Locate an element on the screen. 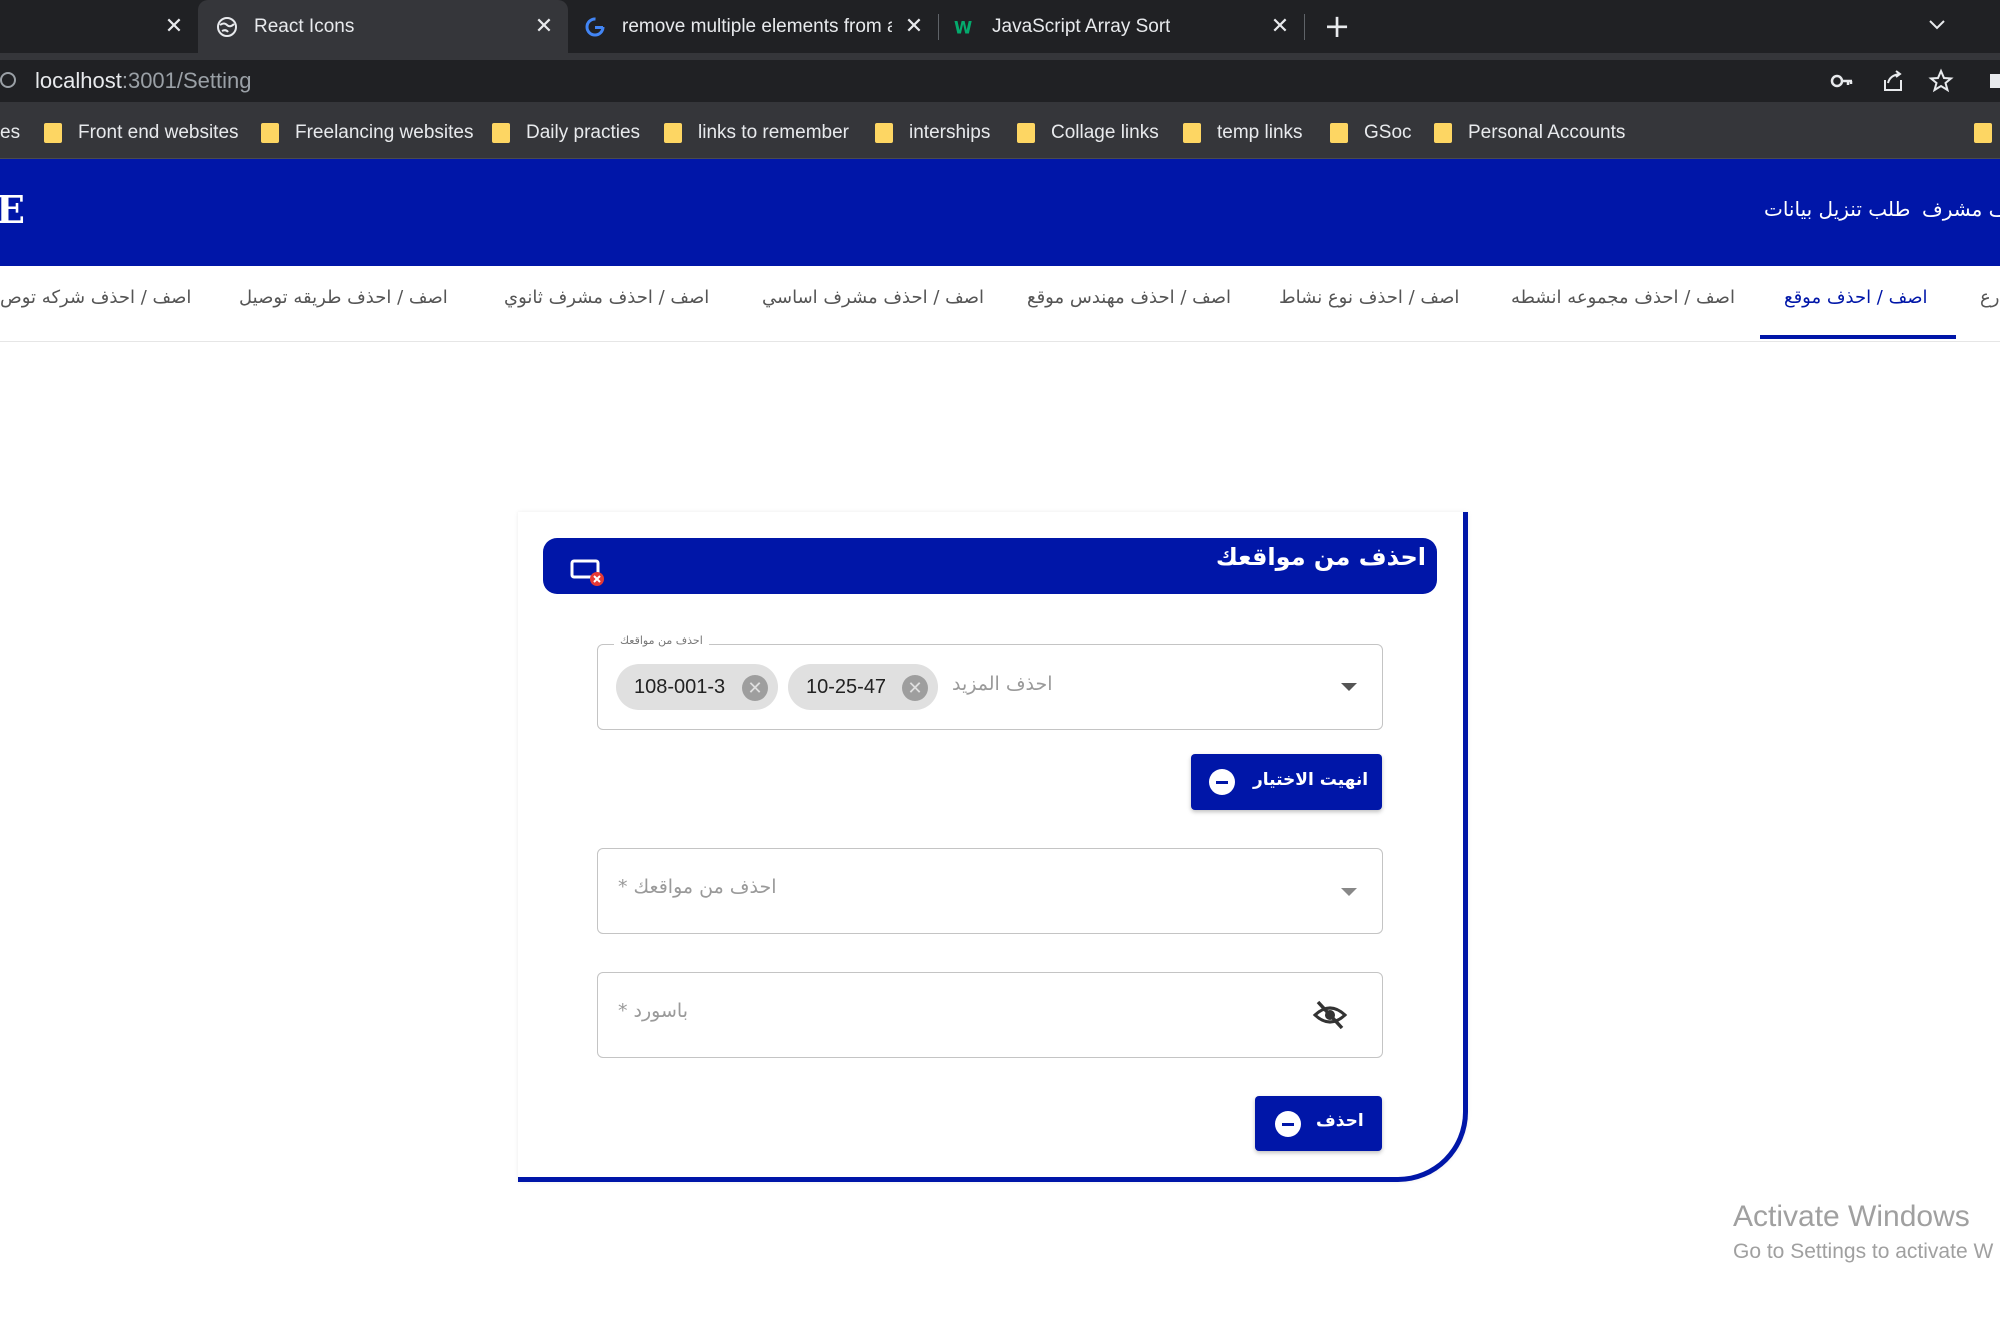 The image size is (2000, 1333). bookmark-label: es is located at coordinates (10, 132).